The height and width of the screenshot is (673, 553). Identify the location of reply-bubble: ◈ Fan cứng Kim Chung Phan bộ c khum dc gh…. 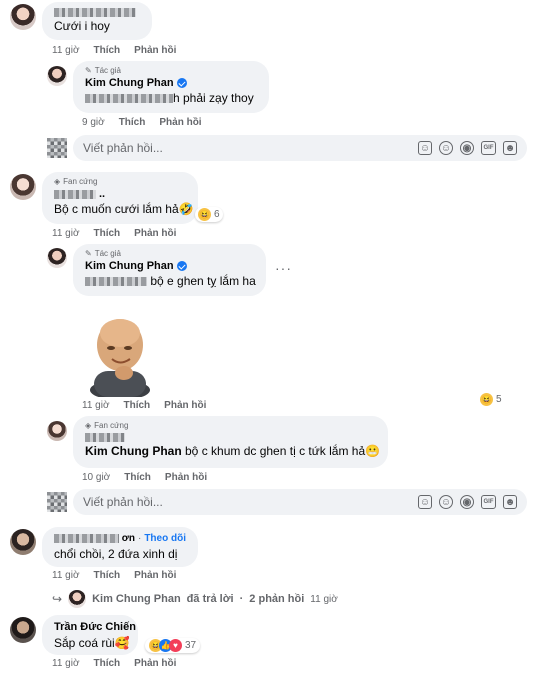
(230, 442).